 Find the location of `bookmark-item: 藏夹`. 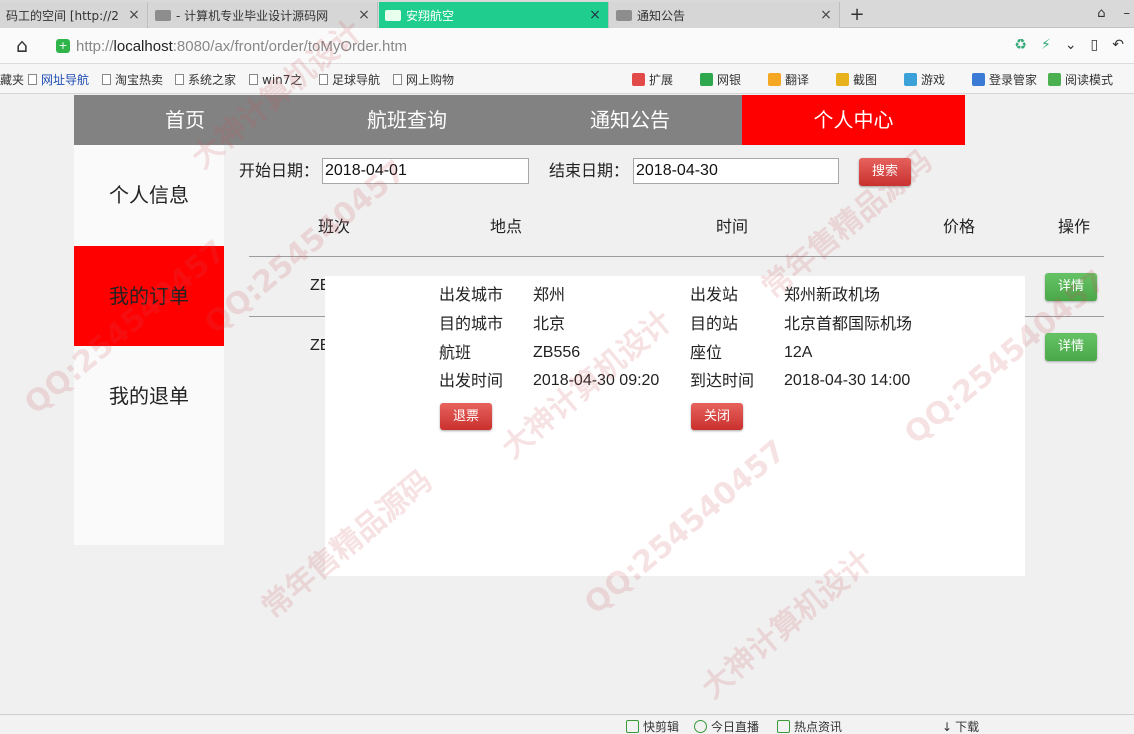

bookmark-item: 藏夹 is located at coordinates (12, 79).